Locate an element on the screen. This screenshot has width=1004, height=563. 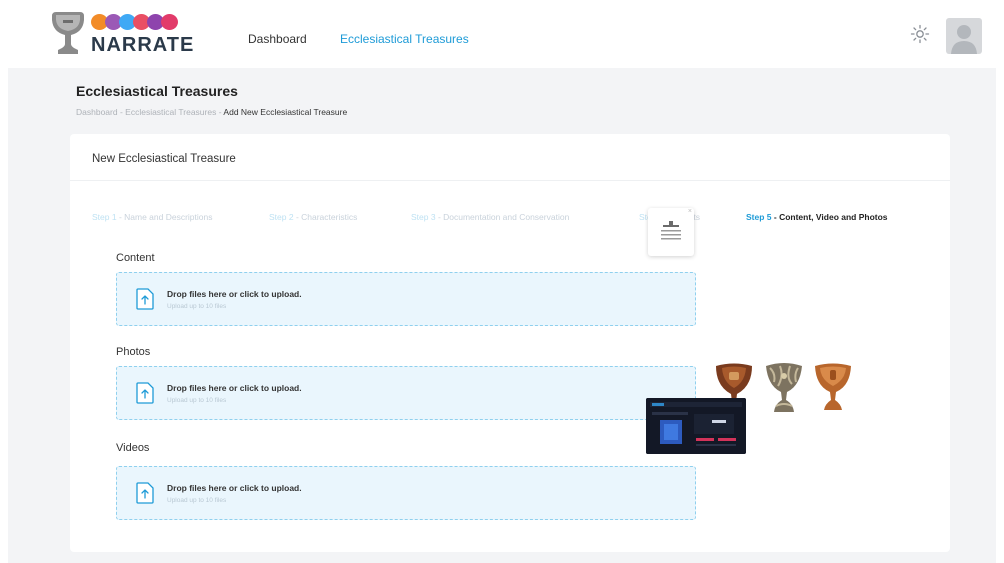
brand-color-dots is located at coordinates (134, 22).